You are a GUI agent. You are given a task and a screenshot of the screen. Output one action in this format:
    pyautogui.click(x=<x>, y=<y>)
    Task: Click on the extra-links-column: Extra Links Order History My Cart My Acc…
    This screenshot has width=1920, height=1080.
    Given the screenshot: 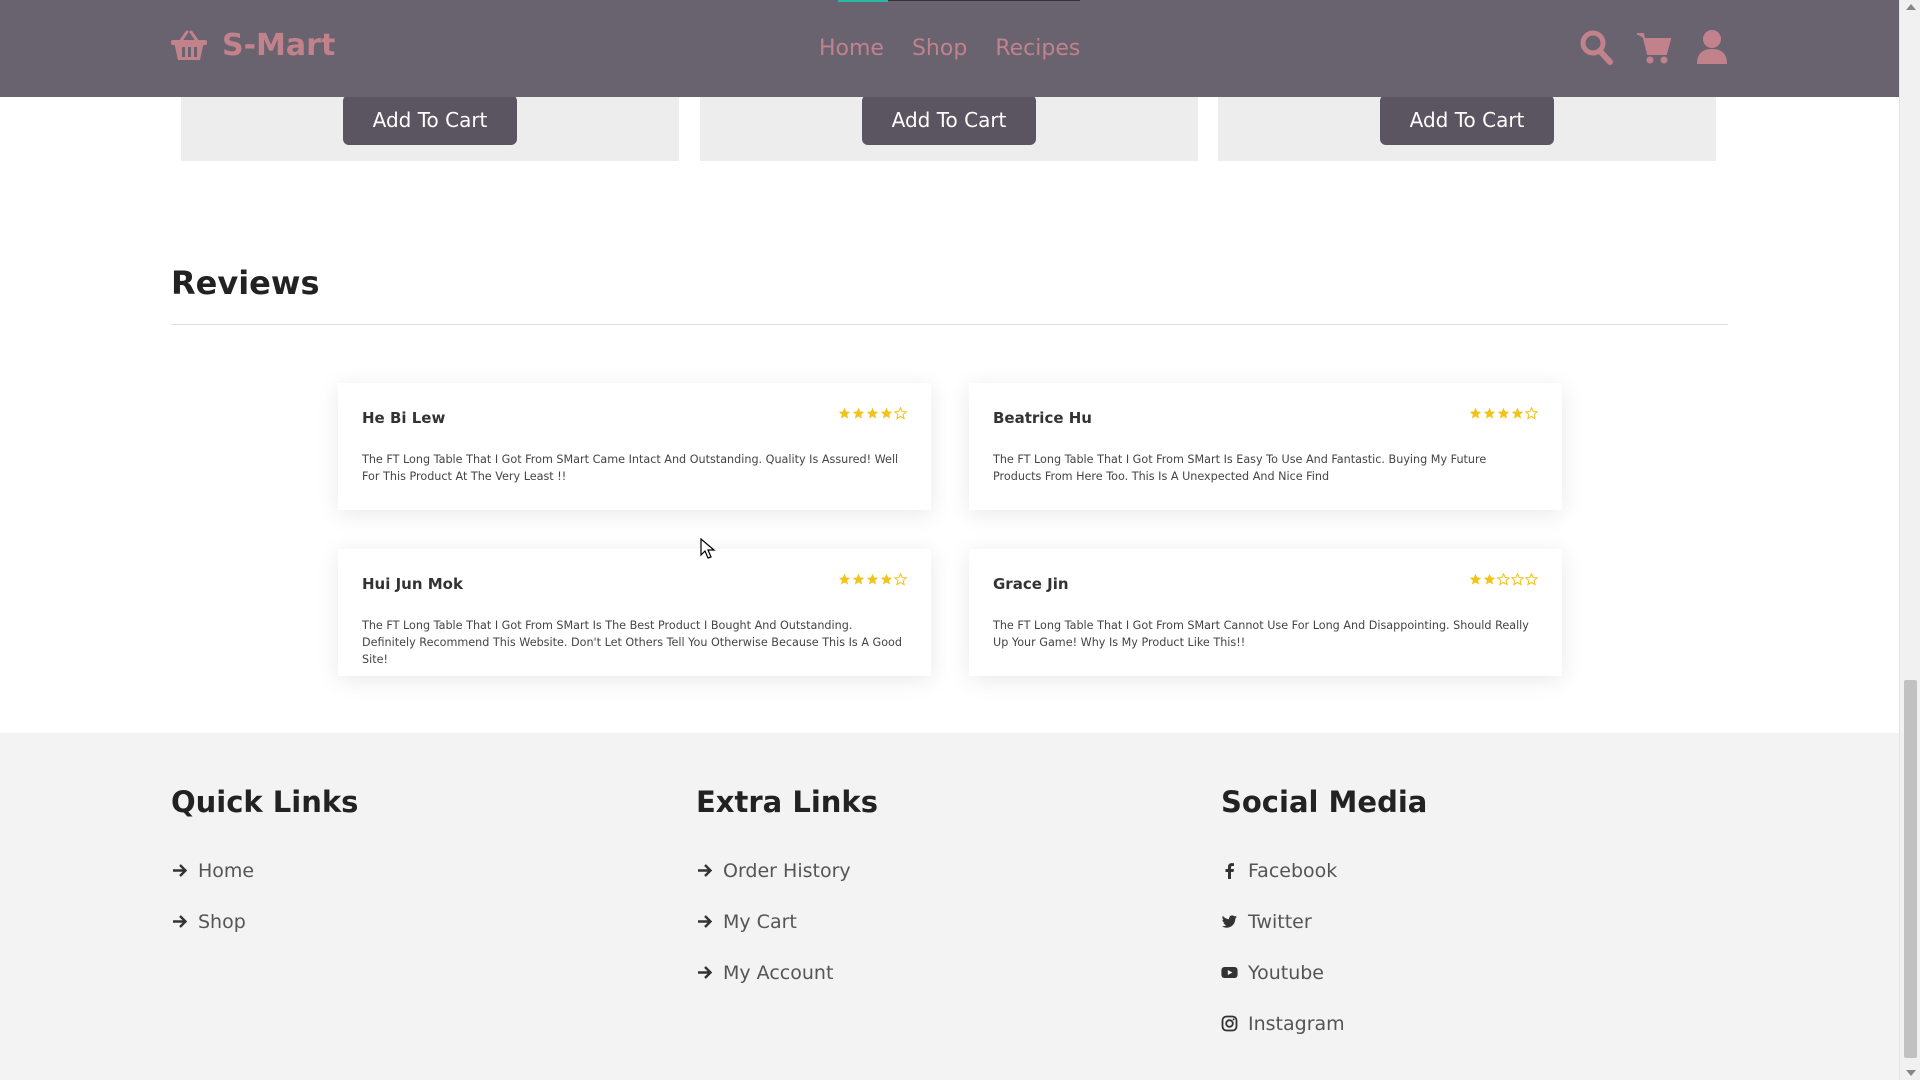 What is the action you would take?
    pyautogui.click(x=787, y=891)
    